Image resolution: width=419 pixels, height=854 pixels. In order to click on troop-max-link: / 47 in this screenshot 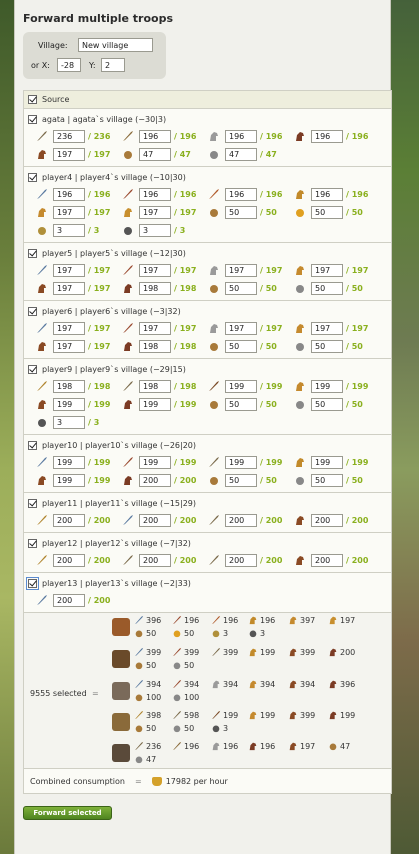, I will do `click(182, 154)`.